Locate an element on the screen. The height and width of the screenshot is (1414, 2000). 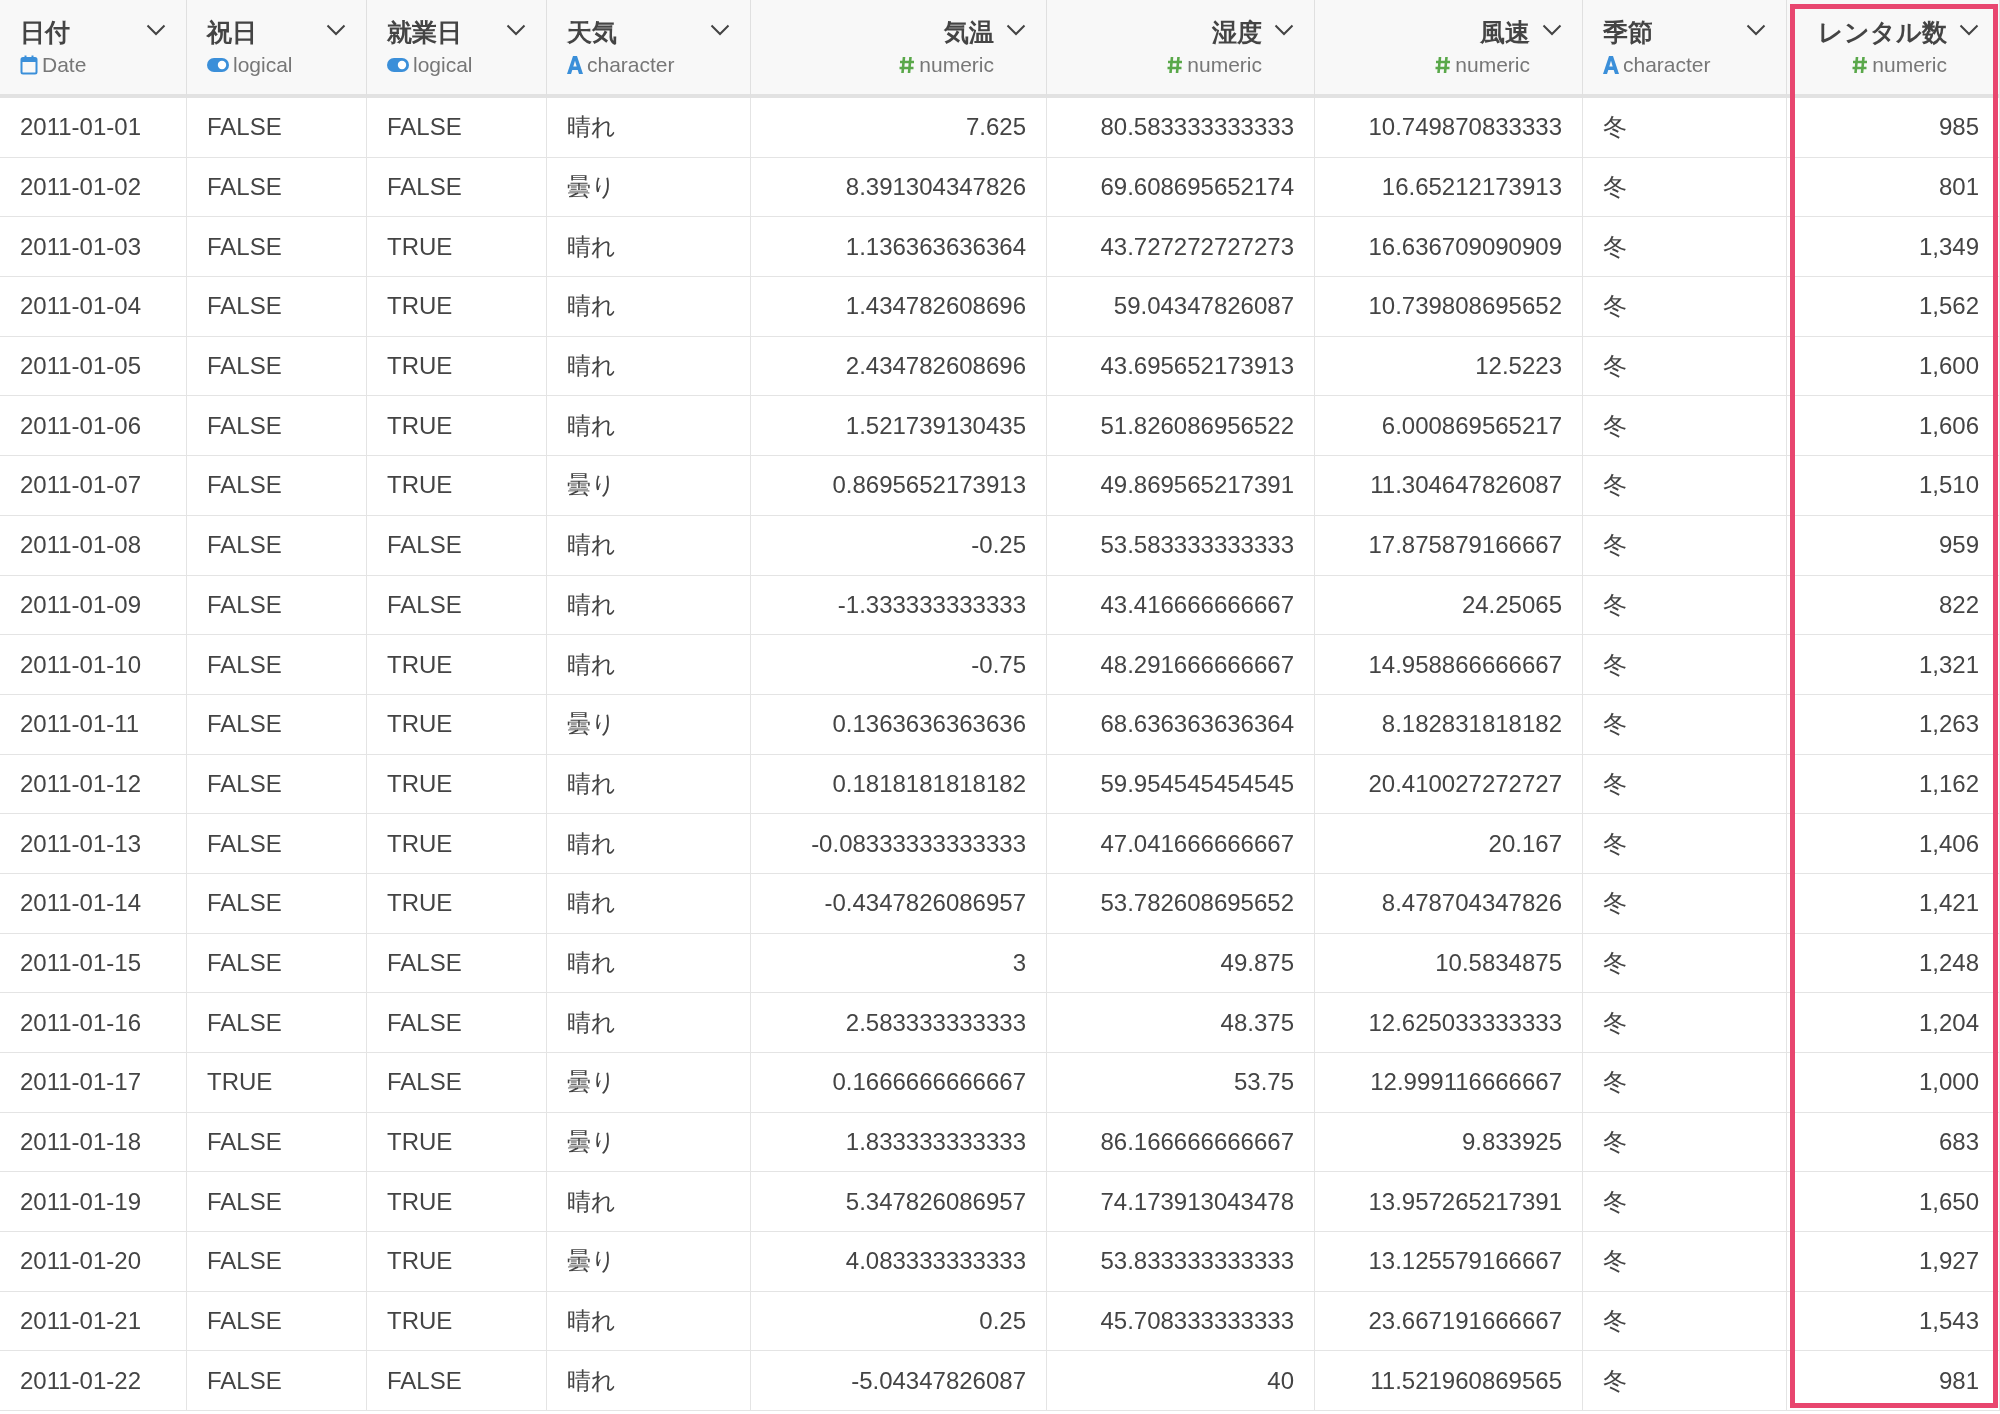
table-cell: 12.999116666667 is located at coordinates (1449, 1083).